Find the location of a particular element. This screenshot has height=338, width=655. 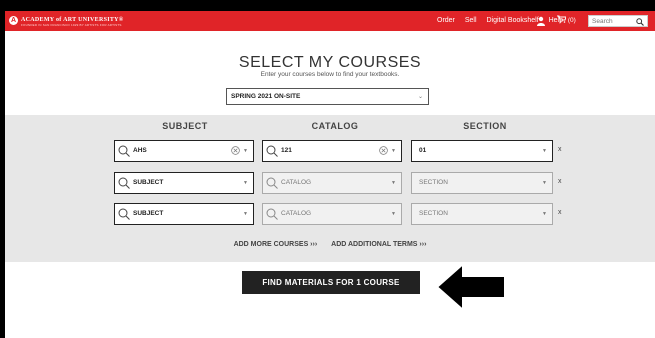

column-header-section: SECTION is located at coordinates (485, 126).